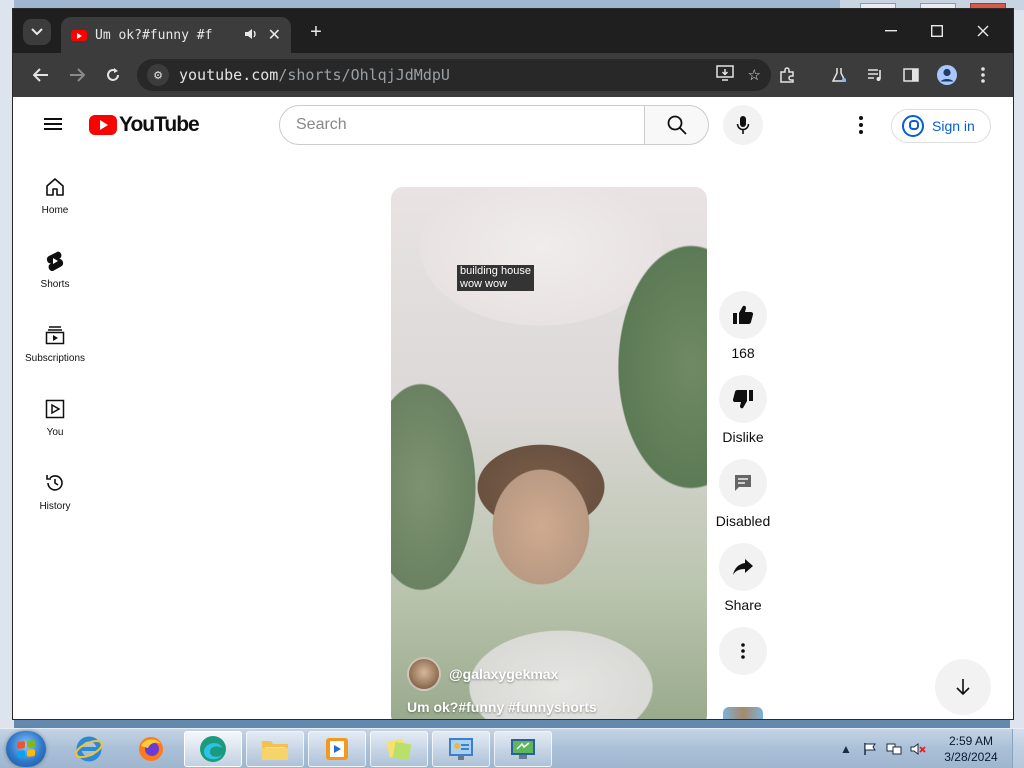 This screenshot has width=1024, height=768. I want to click on youtube-logo-icon, so click(103, 125).